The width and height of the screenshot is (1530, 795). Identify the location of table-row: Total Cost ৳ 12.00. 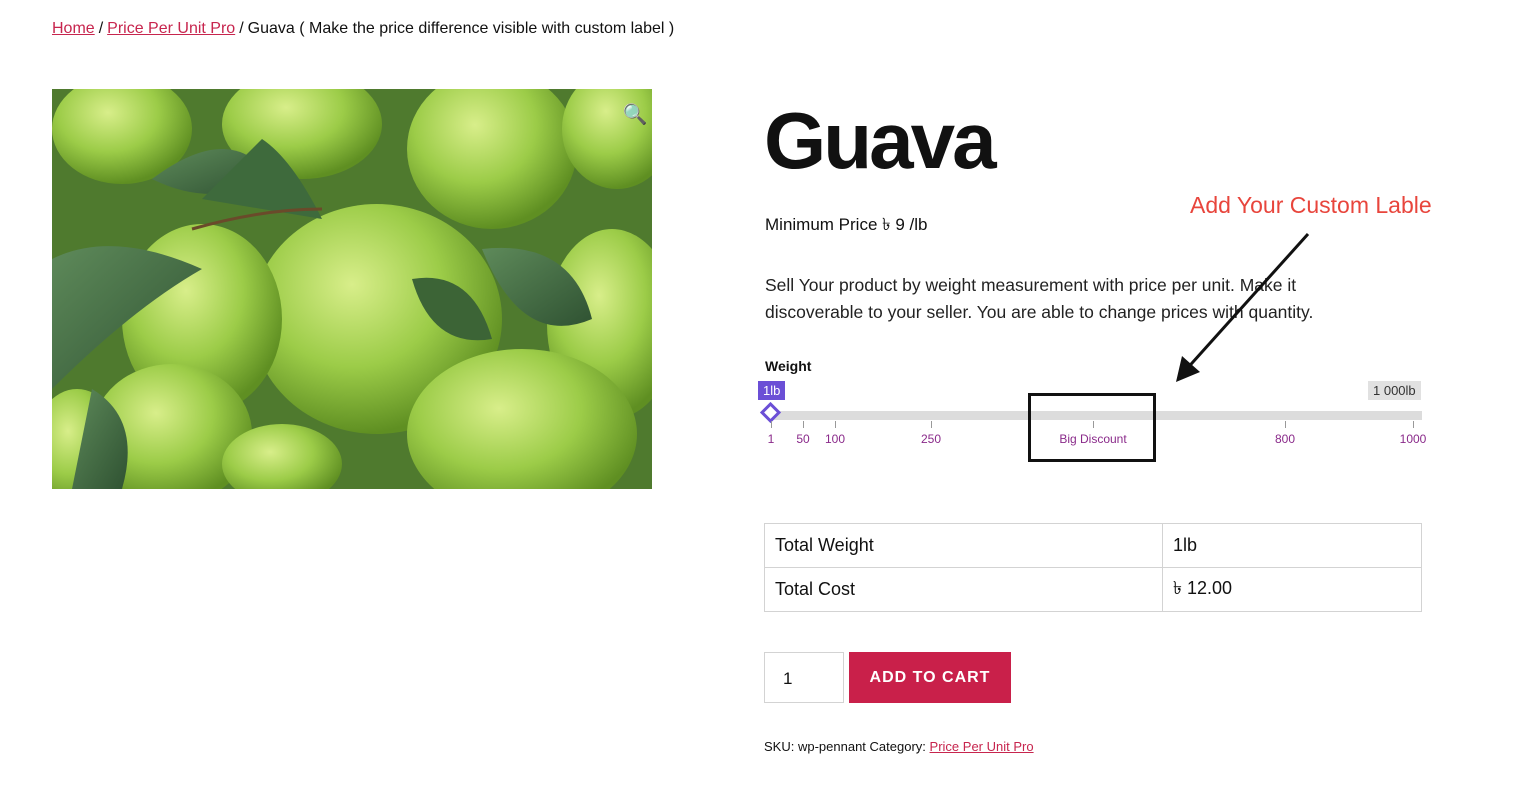
(1093, 589).